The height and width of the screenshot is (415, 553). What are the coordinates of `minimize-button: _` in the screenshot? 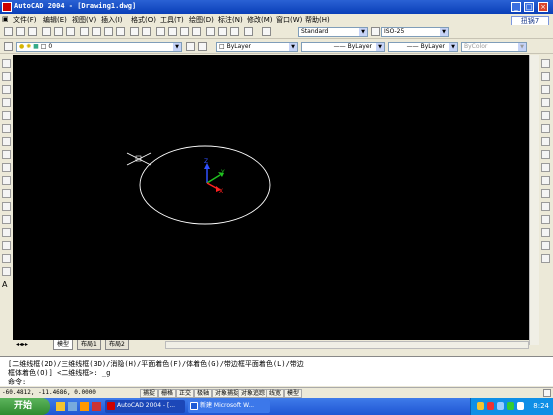 It's located at (516, 7).